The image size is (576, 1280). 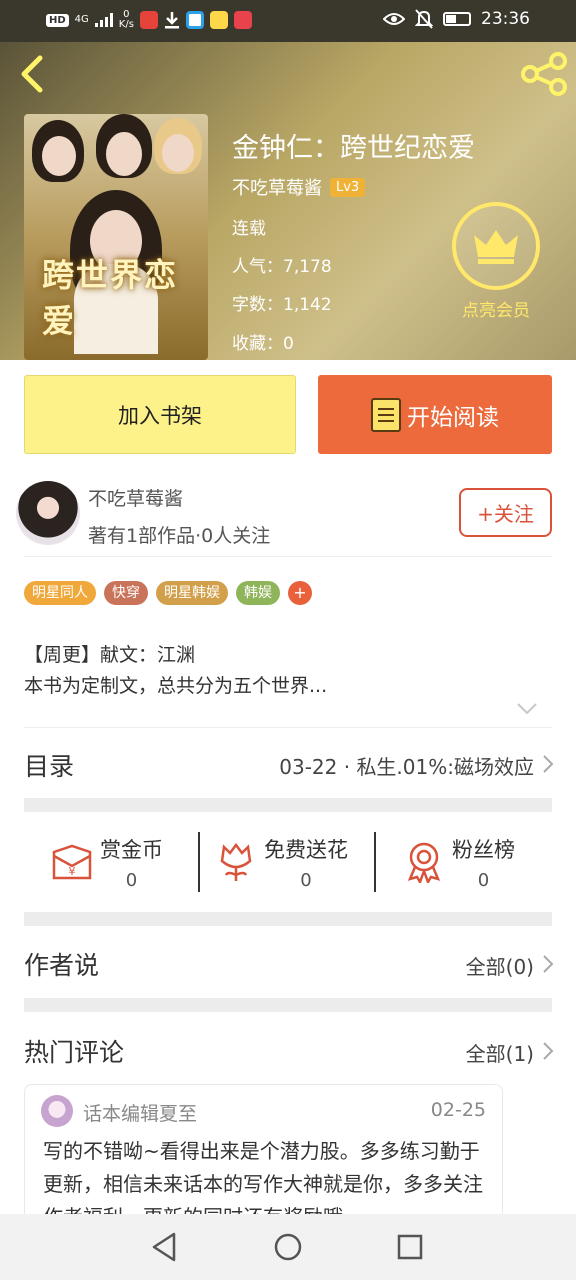 What do you see at coordinates (48, 513) in the screenshot?
I see `author-avatar` at bounding box center [48, 513].